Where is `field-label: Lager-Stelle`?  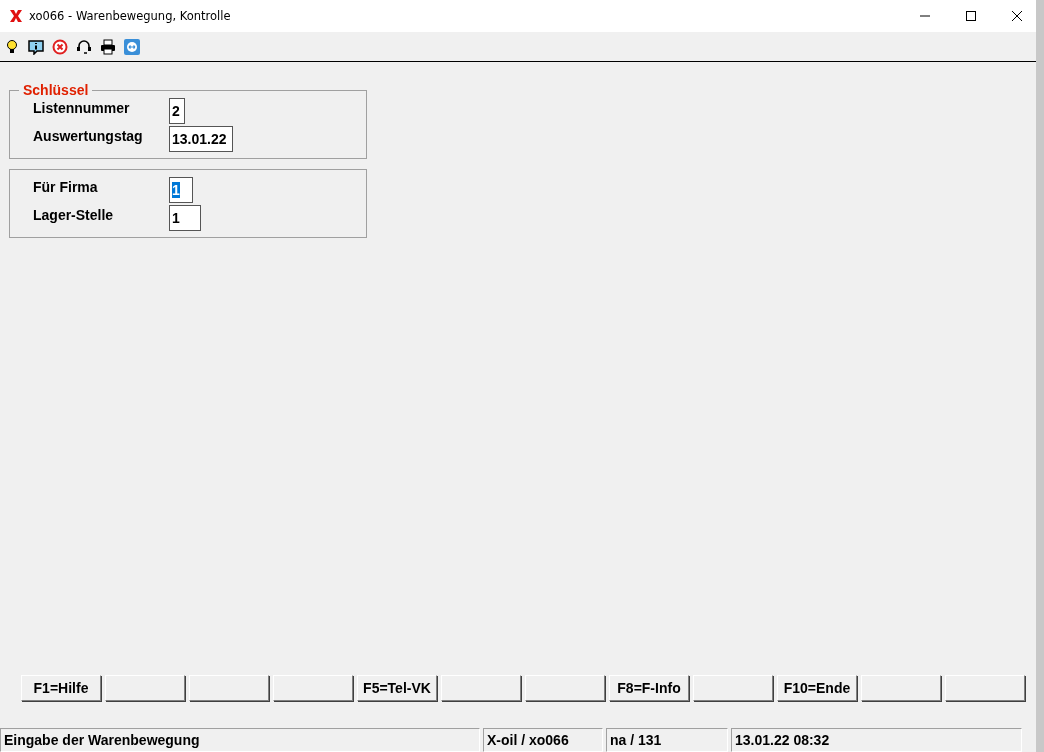 field-label: Lager-Stelle is located at coordinates (74, 214).